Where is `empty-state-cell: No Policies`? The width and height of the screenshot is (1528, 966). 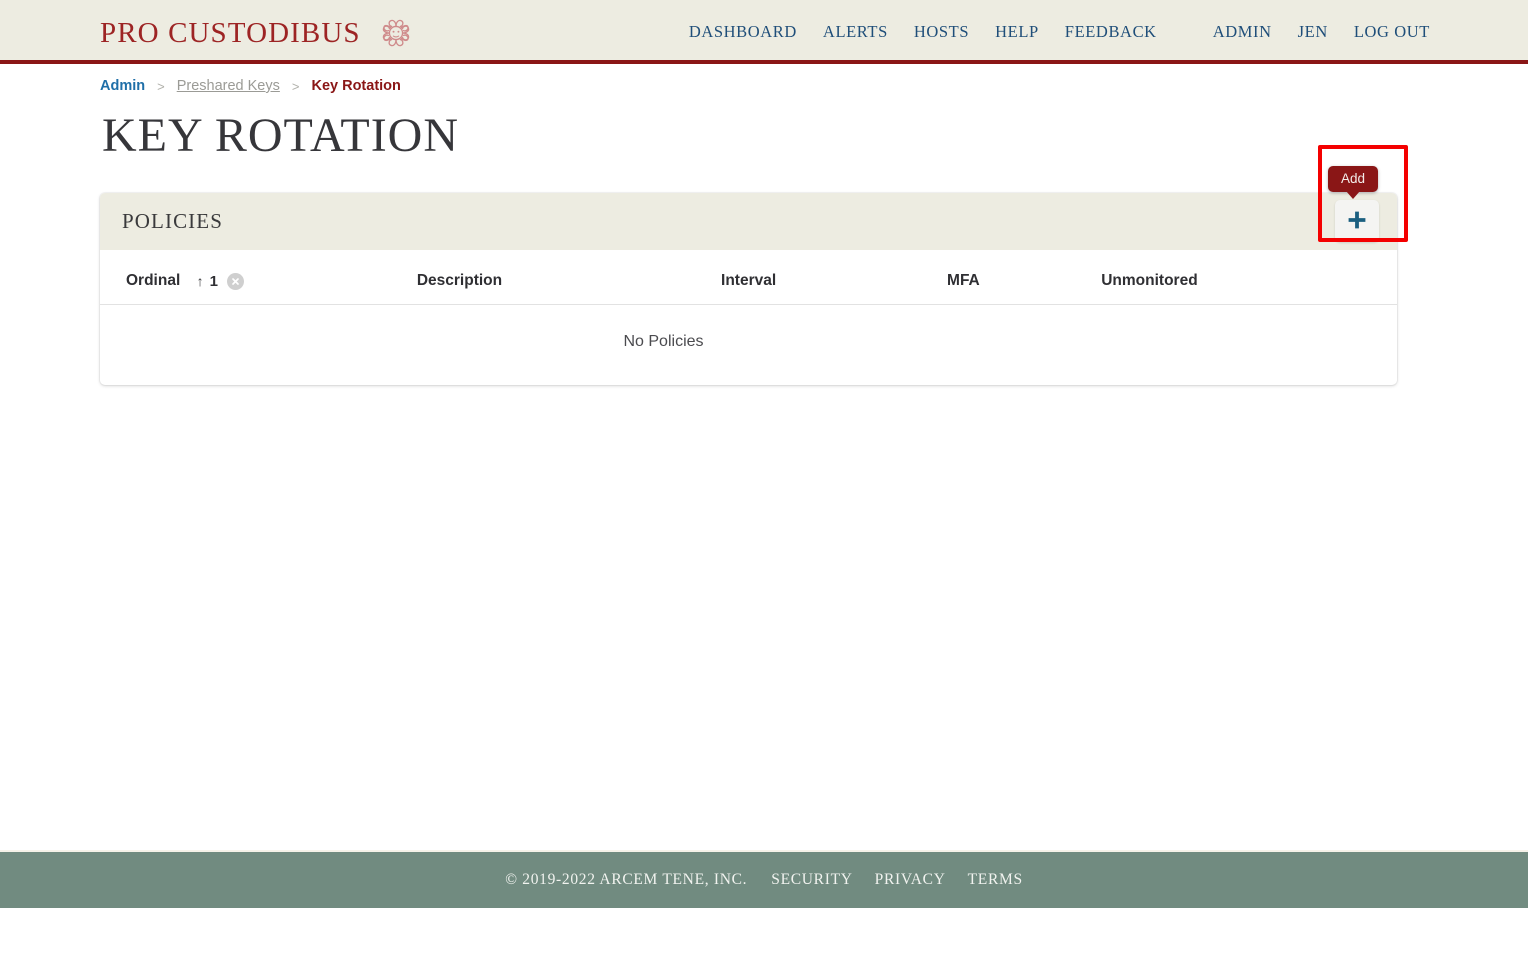 empty-state-cell: No Policies is located at coordinates (748, 345).